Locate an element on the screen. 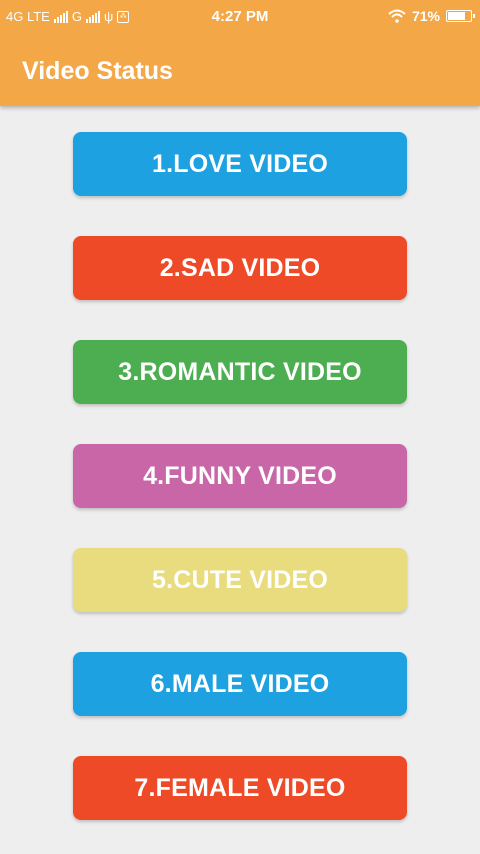  wifi-icon is located at coordinates (397, 16).